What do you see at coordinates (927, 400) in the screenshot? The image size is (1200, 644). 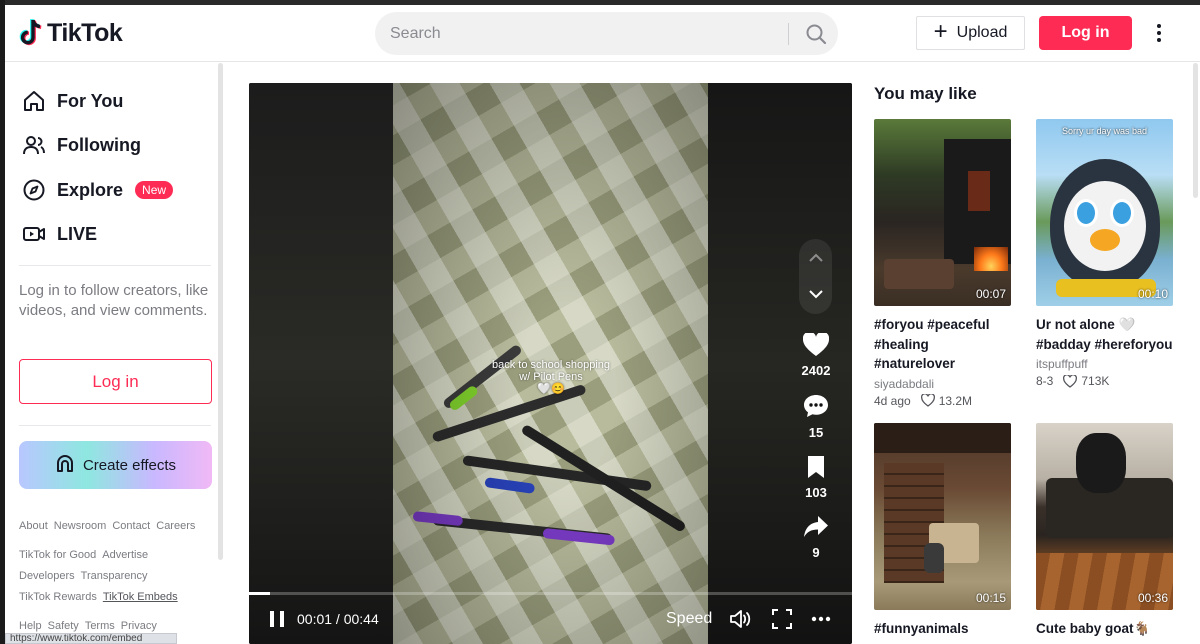 I see `heart-outline-icon` at bounding box center [927, 400].